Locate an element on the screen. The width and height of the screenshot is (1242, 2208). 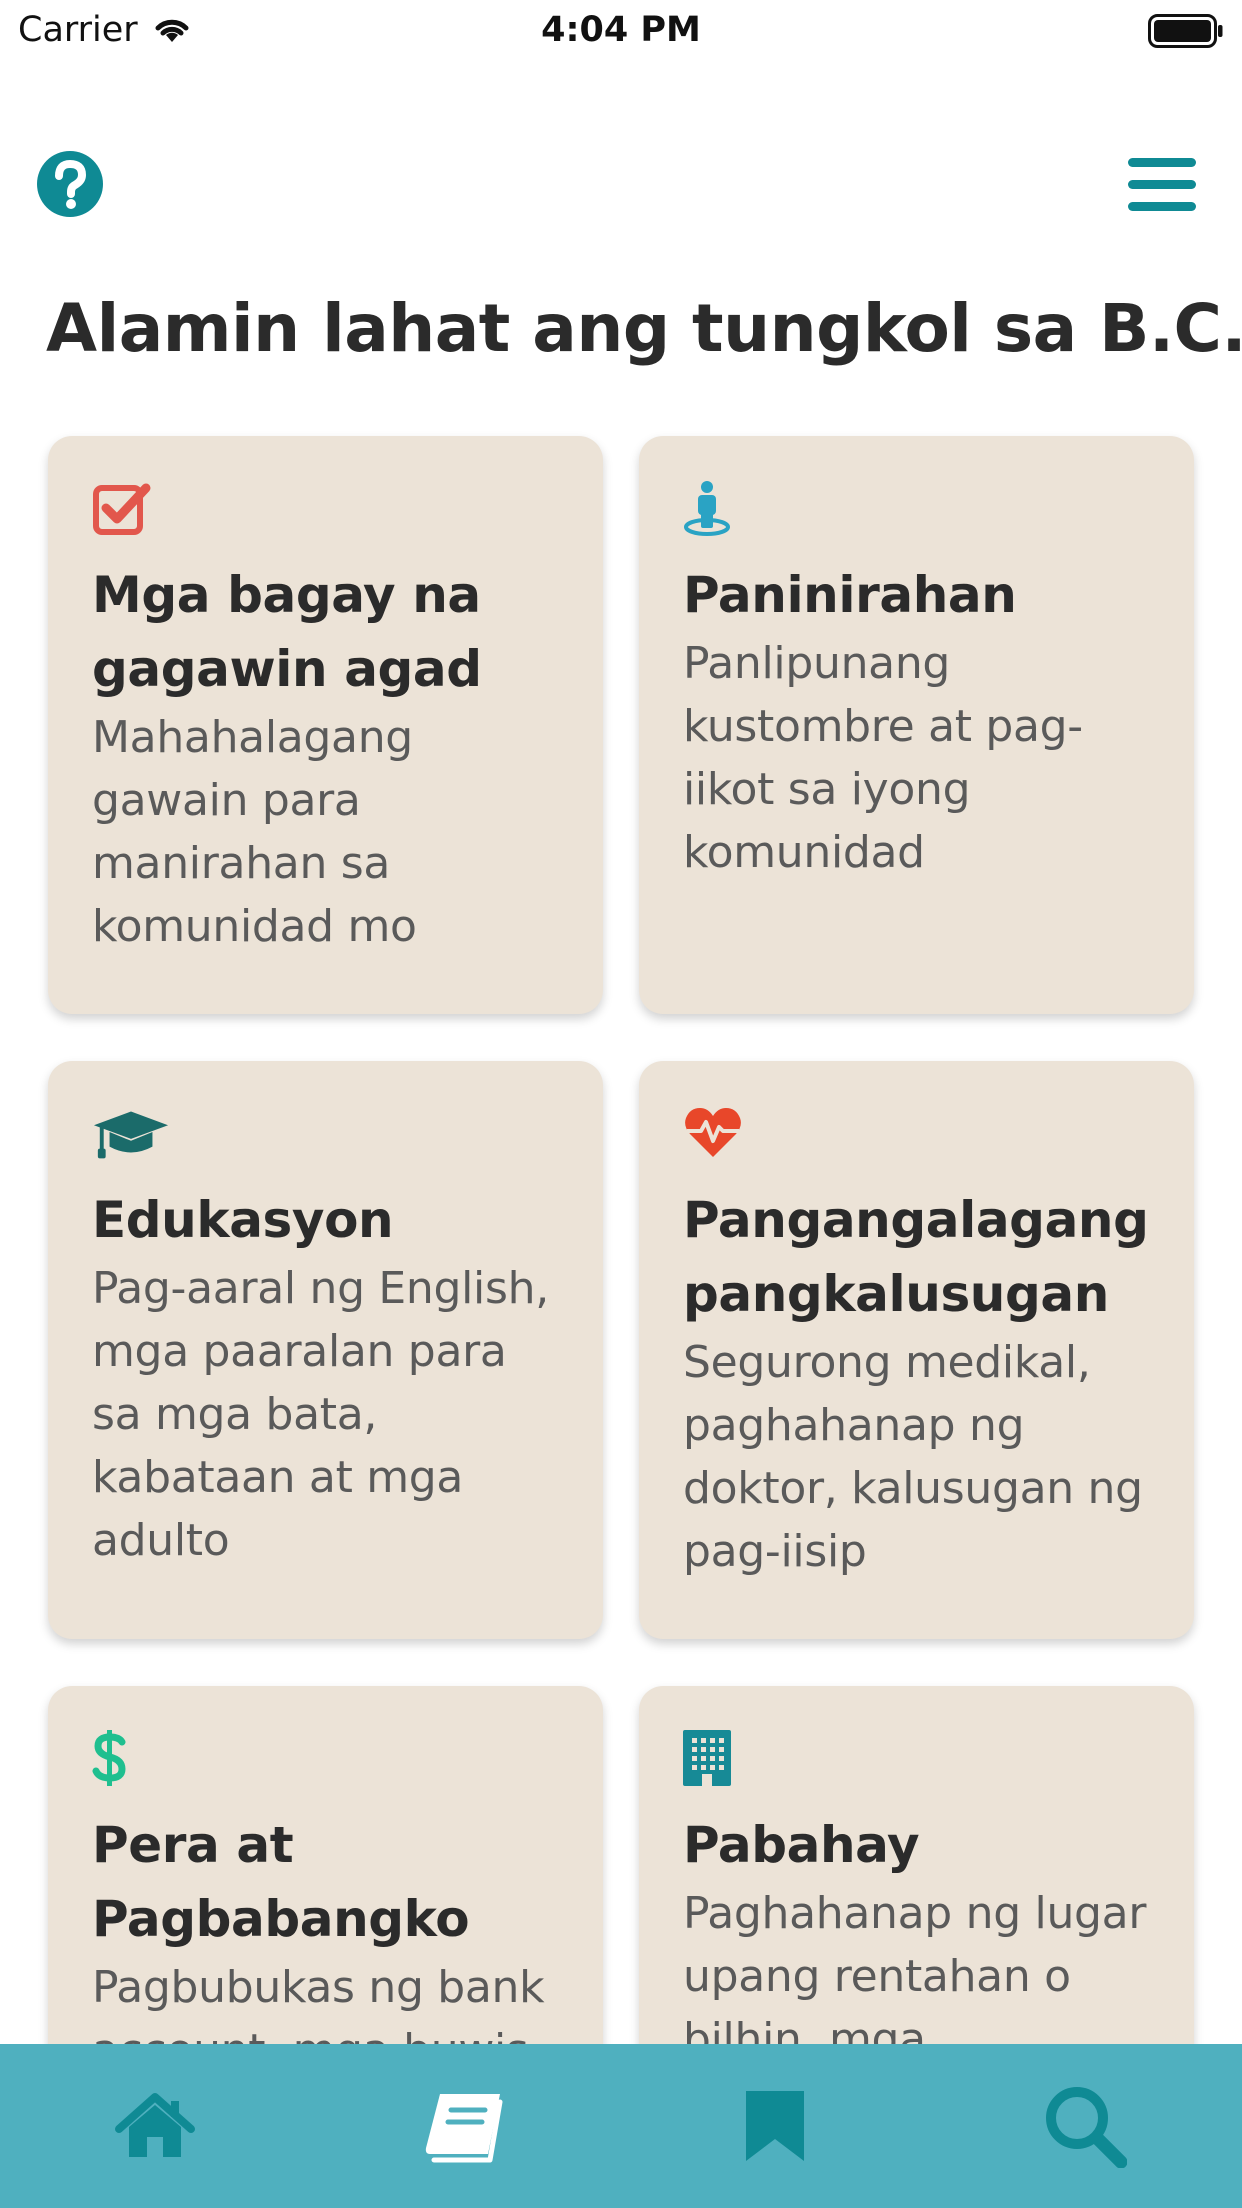
tab-guide is located at coordinates (465, 2126).